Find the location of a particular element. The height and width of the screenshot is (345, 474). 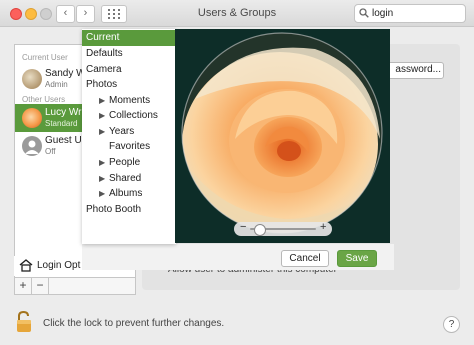

search-field is located at coordinates (410, 13).